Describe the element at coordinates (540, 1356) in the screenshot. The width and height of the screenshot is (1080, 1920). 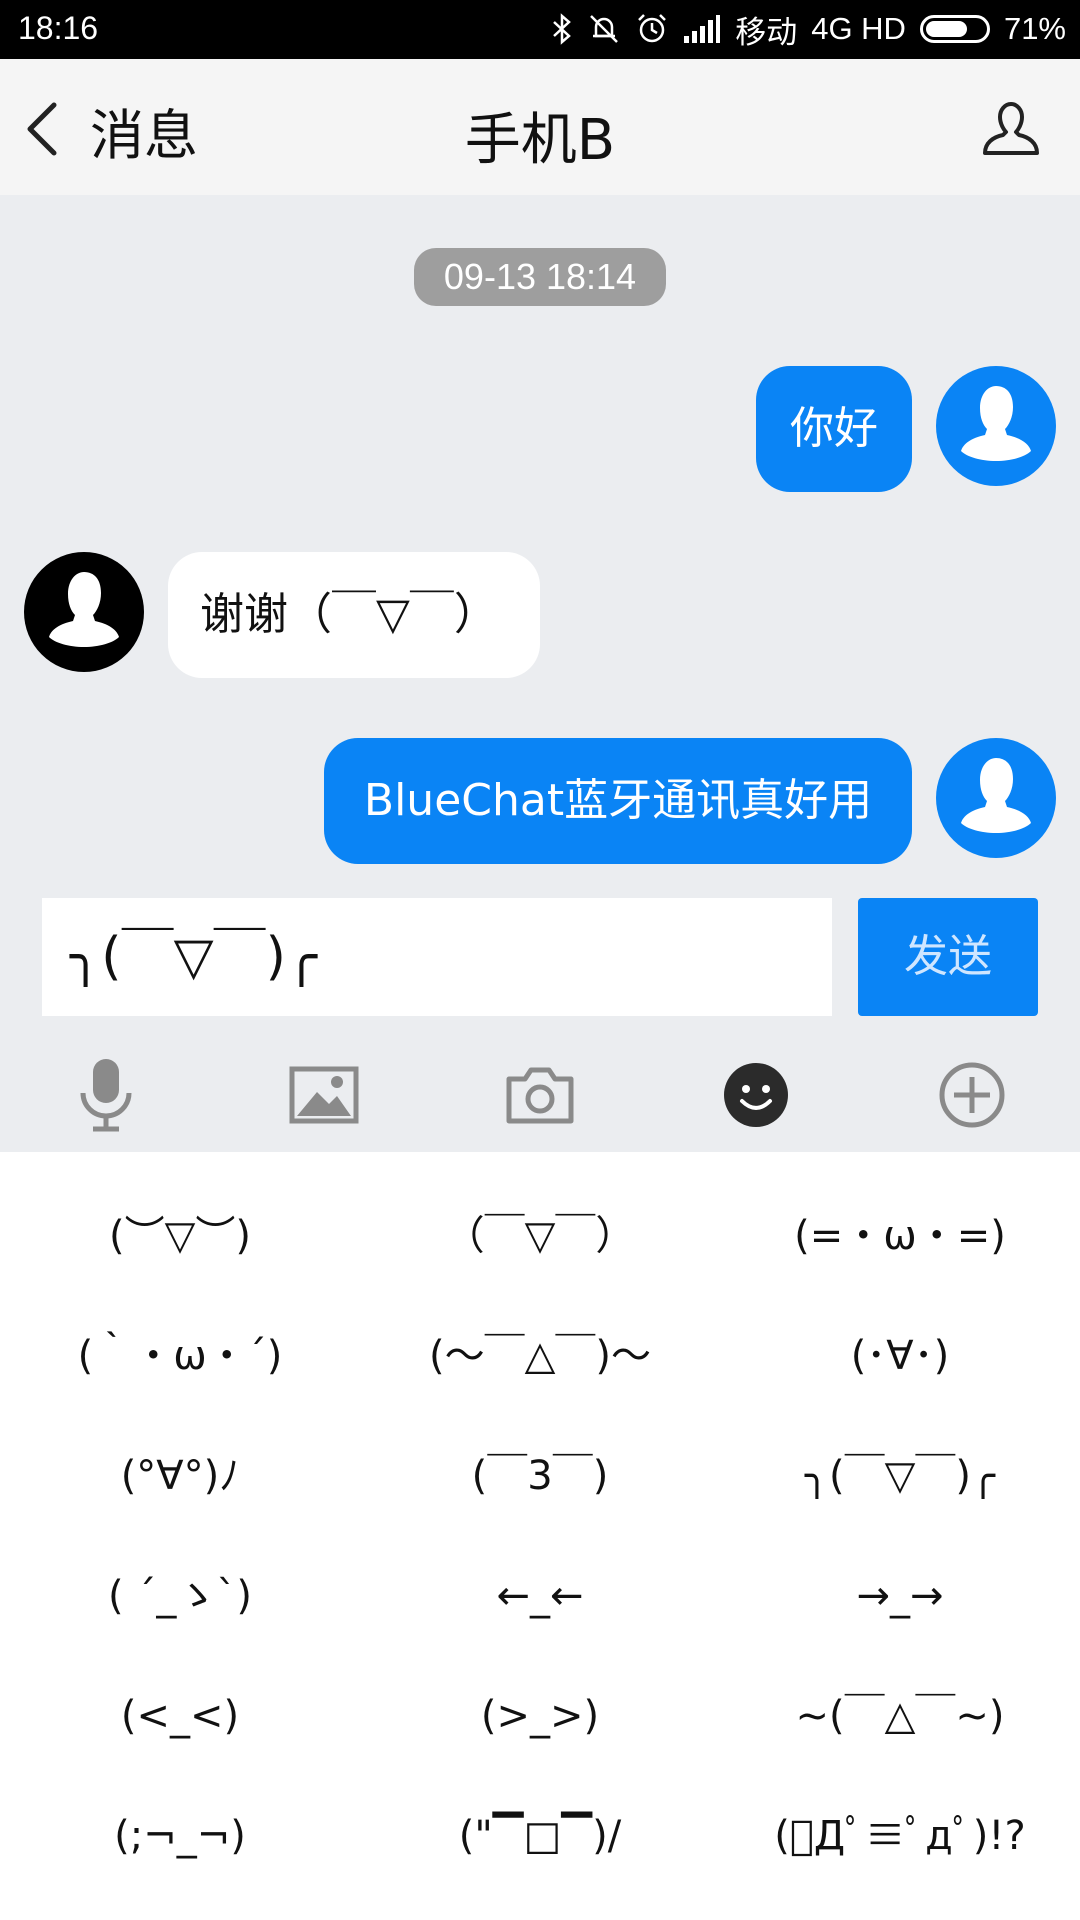
I see `emoticon-item: (〜￣△￣)〜` at that location.